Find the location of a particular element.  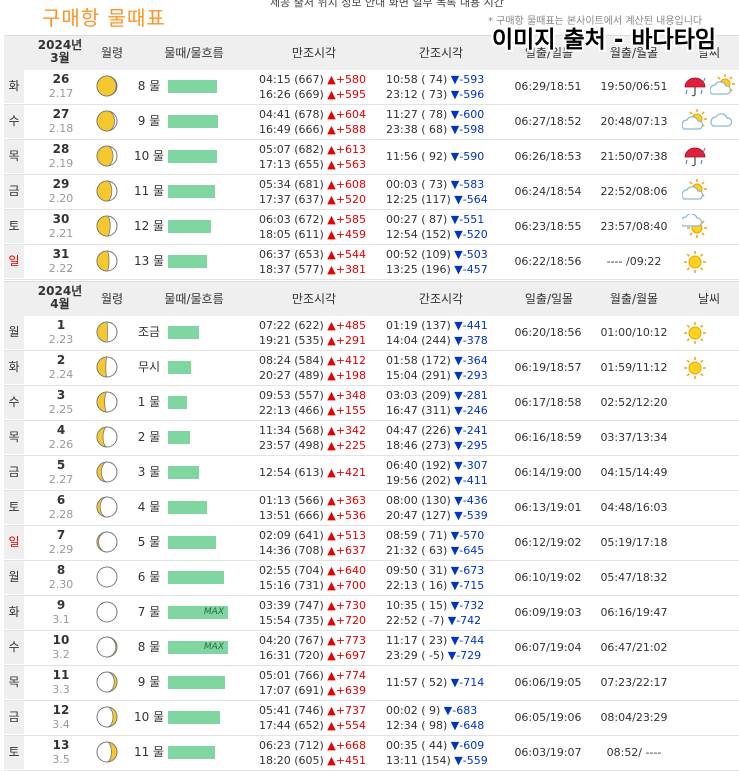

lunar-date: 3.1 is located at coordinates (61, 619).